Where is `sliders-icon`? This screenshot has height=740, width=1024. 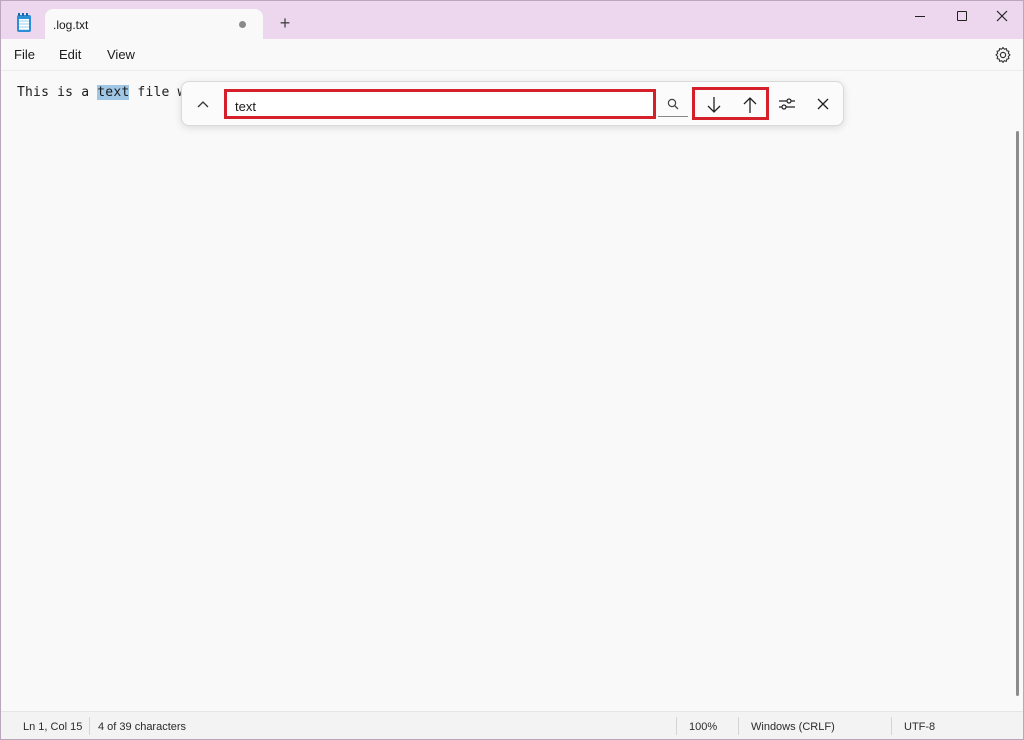
sliders-icon is located at coordinates (787, 104).